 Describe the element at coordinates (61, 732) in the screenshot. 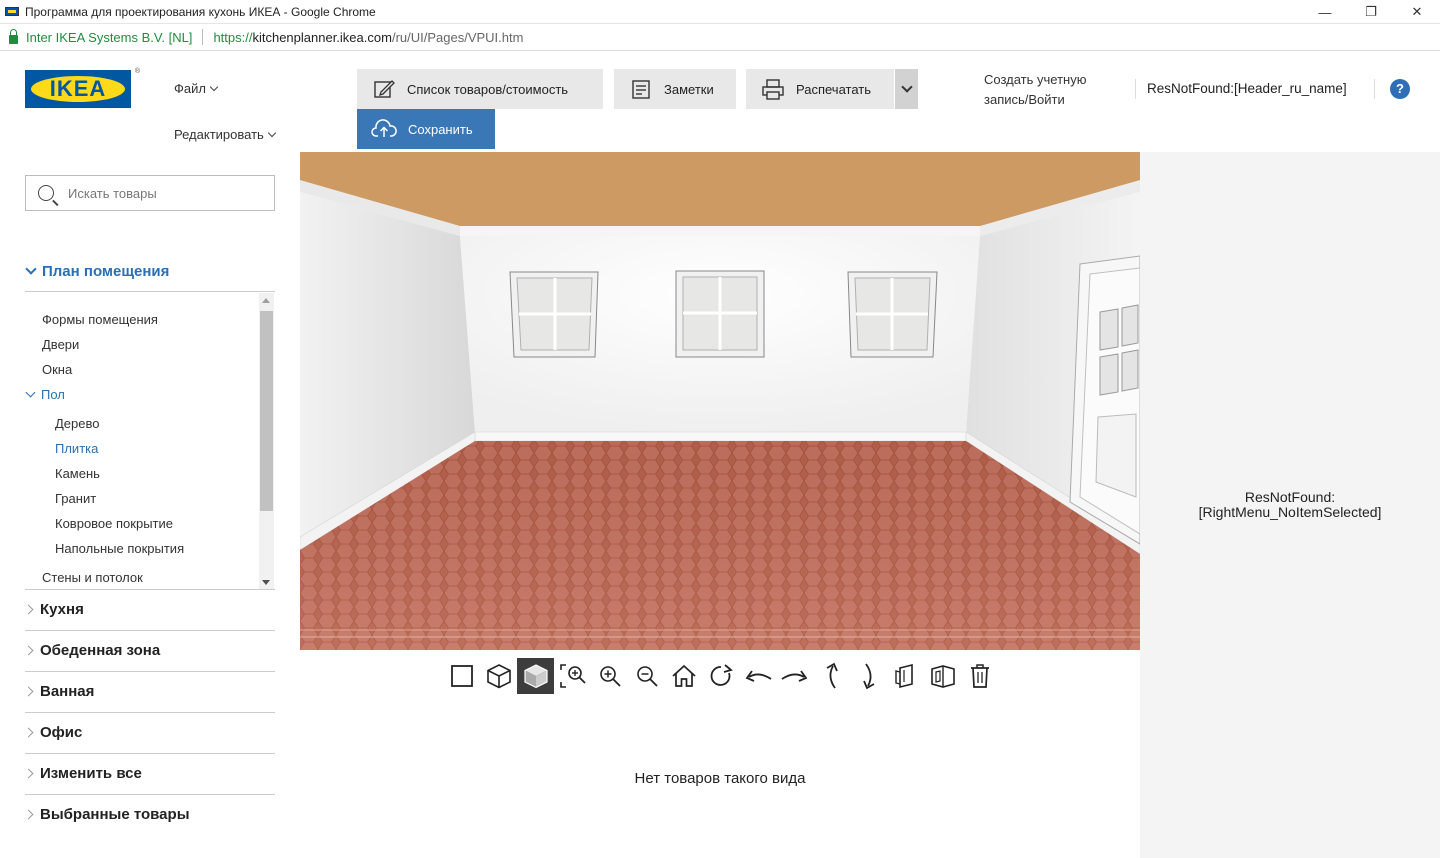

I see `category-label: Офис` at that location.